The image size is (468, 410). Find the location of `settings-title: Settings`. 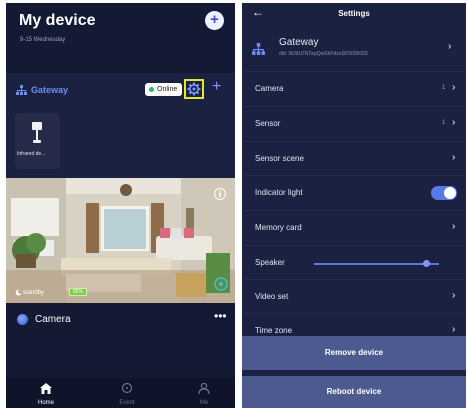

settings-title: Settings is located at coordinates (354, 13).